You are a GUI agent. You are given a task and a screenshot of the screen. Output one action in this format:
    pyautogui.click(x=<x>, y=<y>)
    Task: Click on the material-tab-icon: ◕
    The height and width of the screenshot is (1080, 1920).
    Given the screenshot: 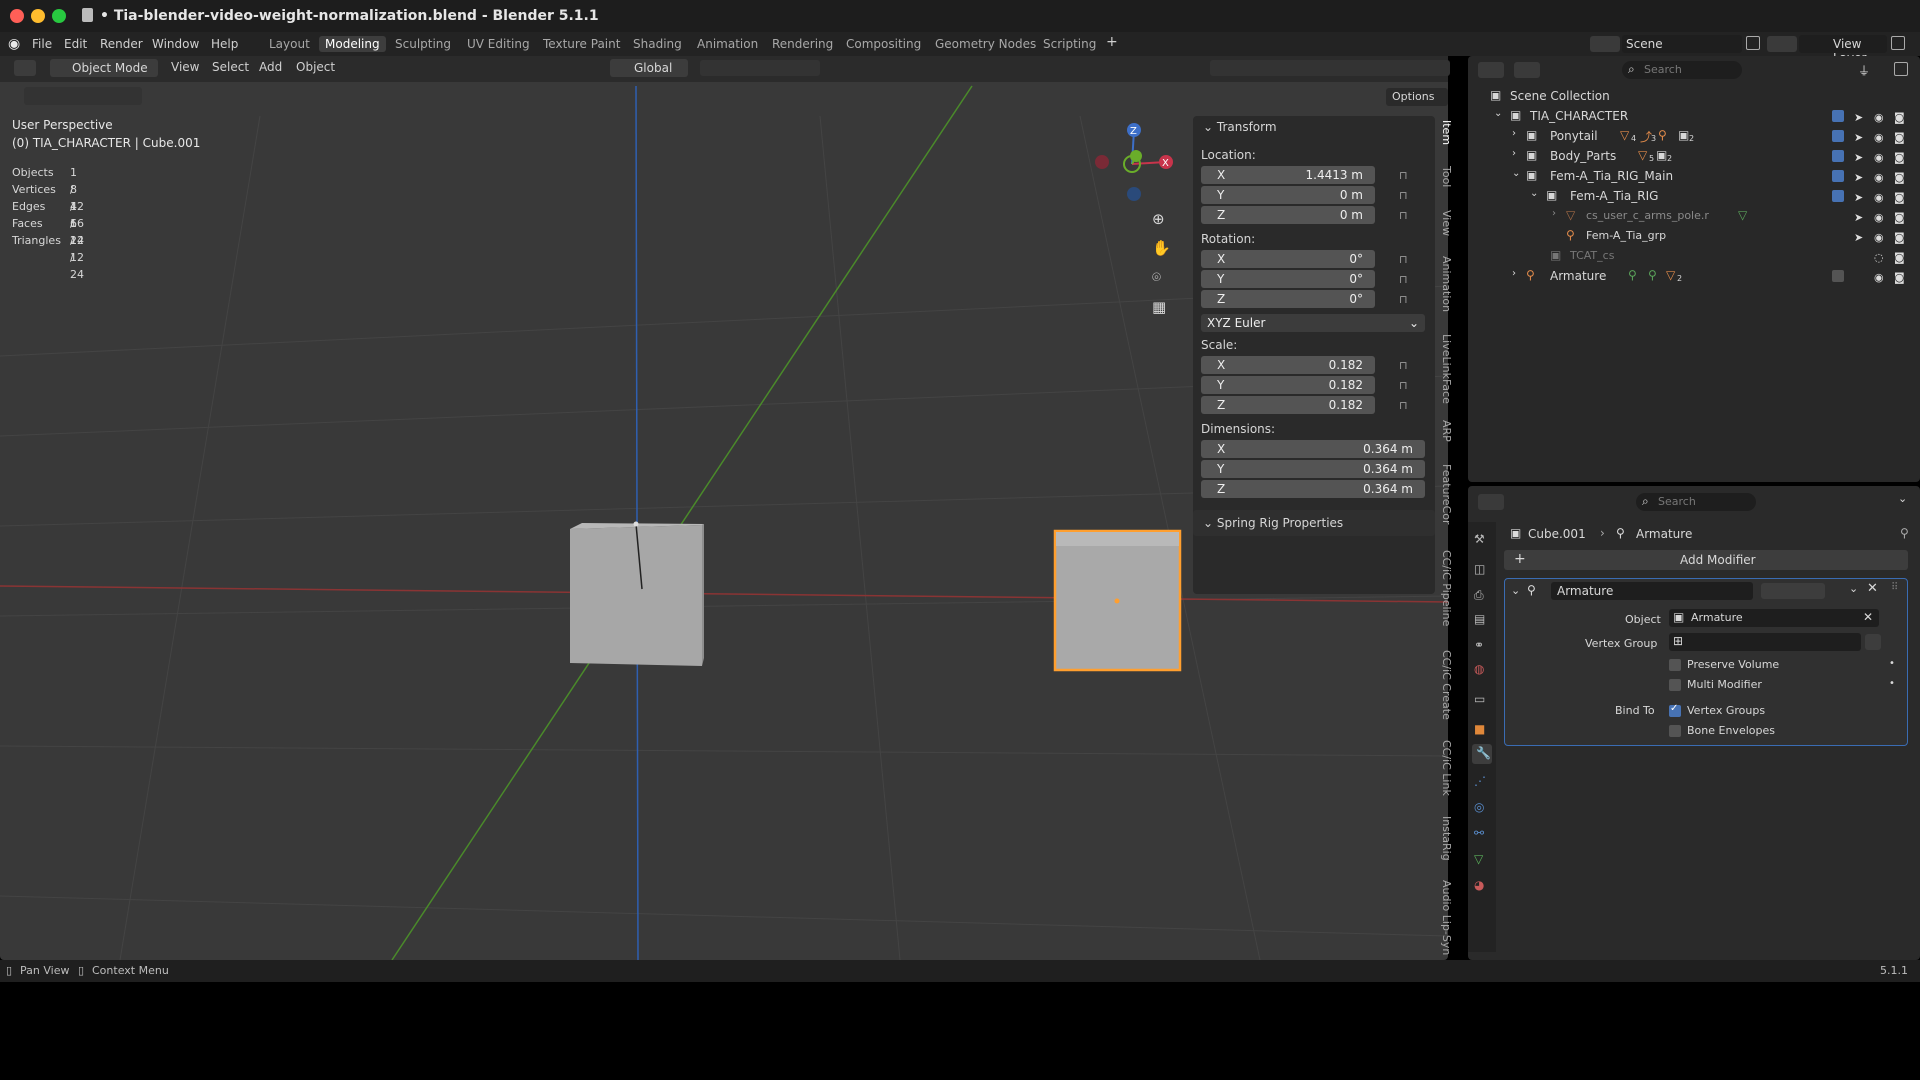 What is the action you would take?
    pyautogui.click(x=1482, y=886)
    